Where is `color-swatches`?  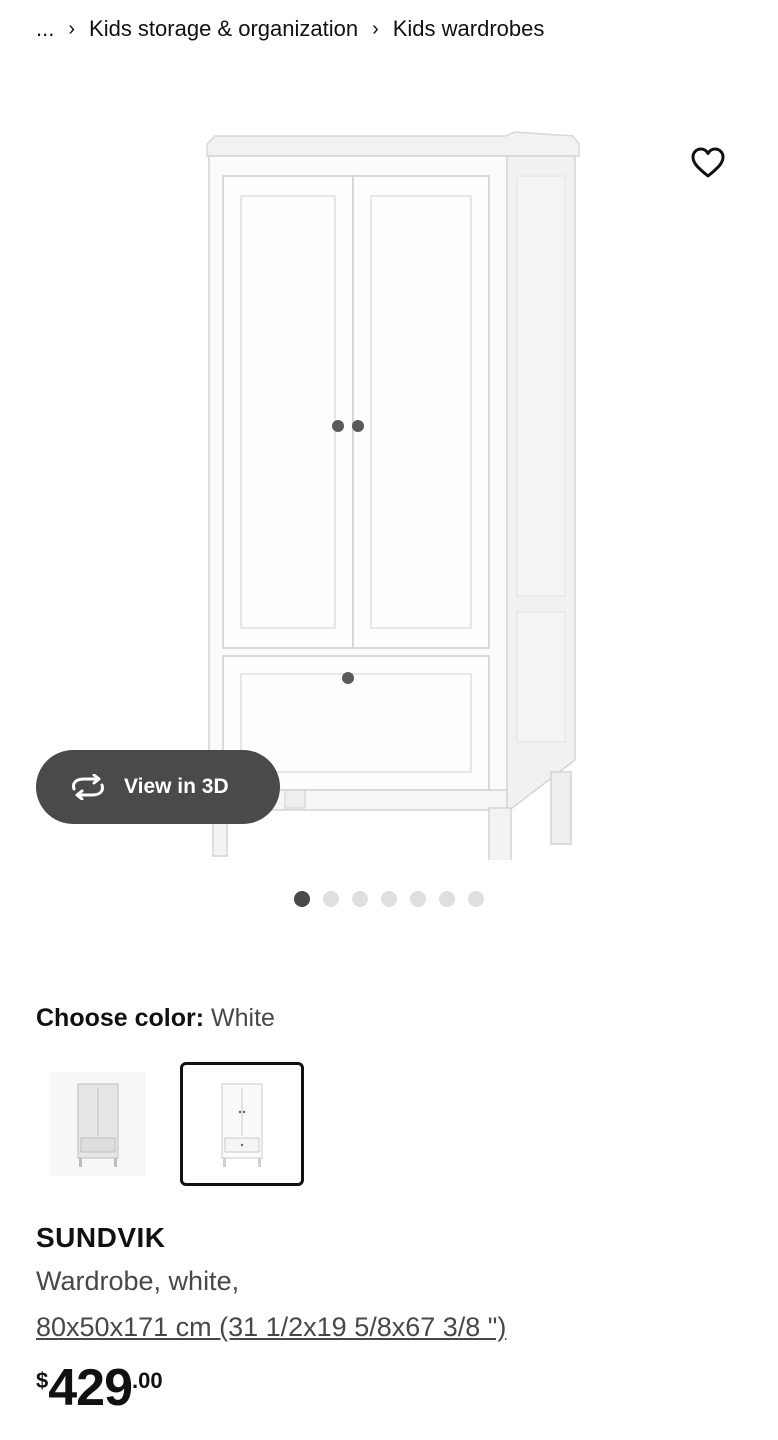 color-swatches is located at coordinates (170, 1124).